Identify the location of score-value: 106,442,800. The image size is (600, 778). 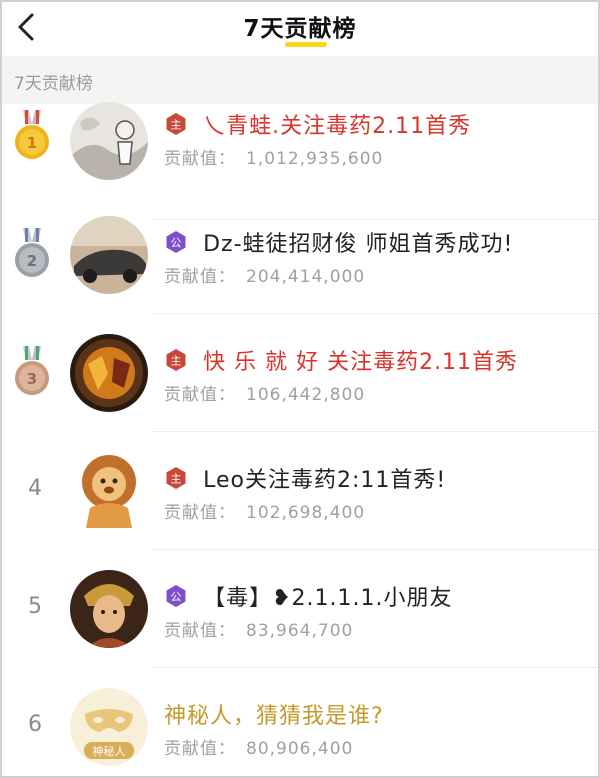
(306, 395).